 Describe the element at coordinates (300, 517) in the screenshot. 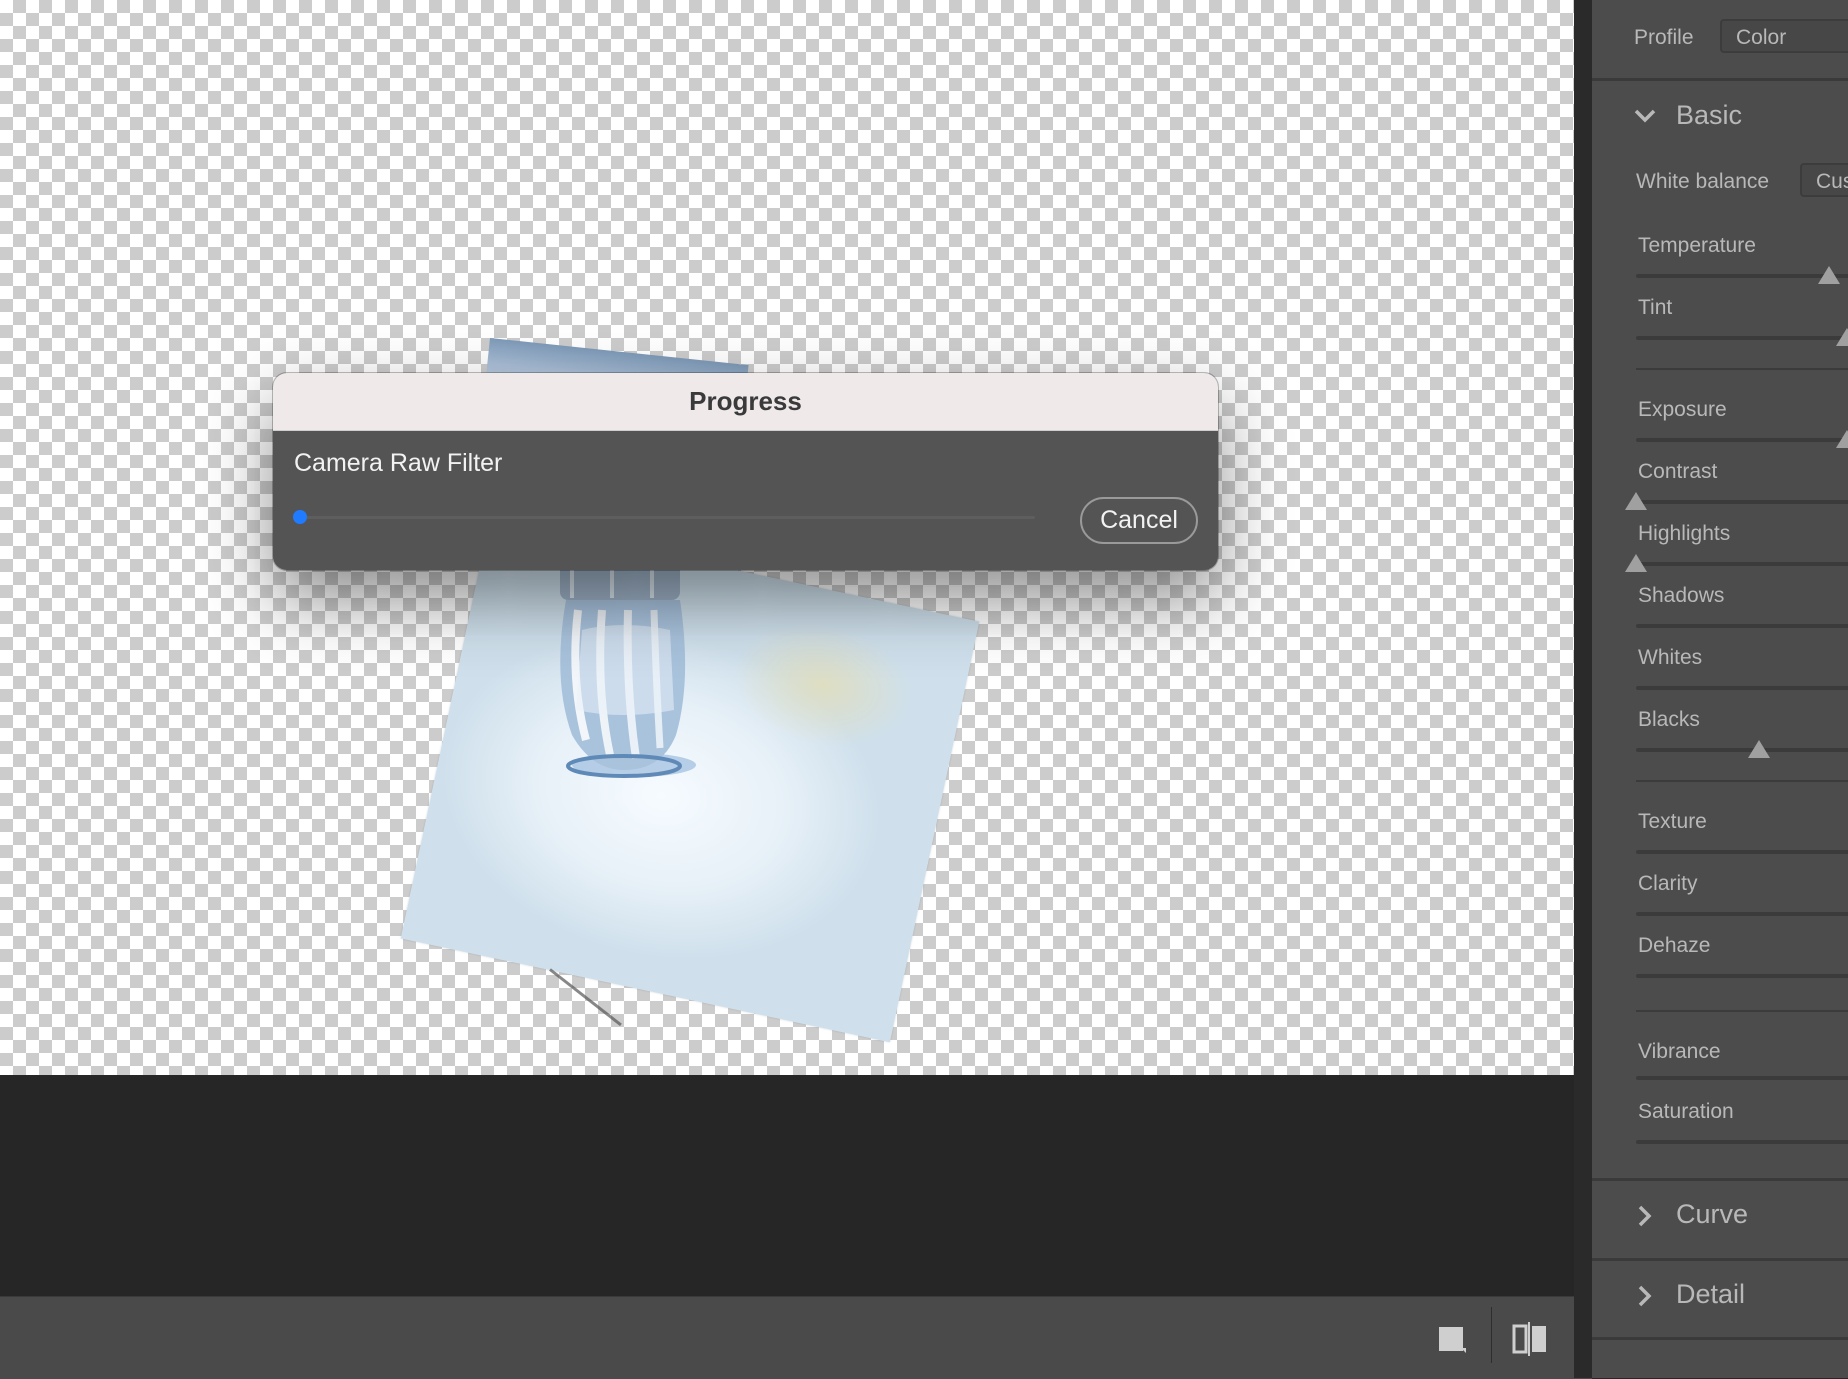

I see `progress-bar-fill` at that location.